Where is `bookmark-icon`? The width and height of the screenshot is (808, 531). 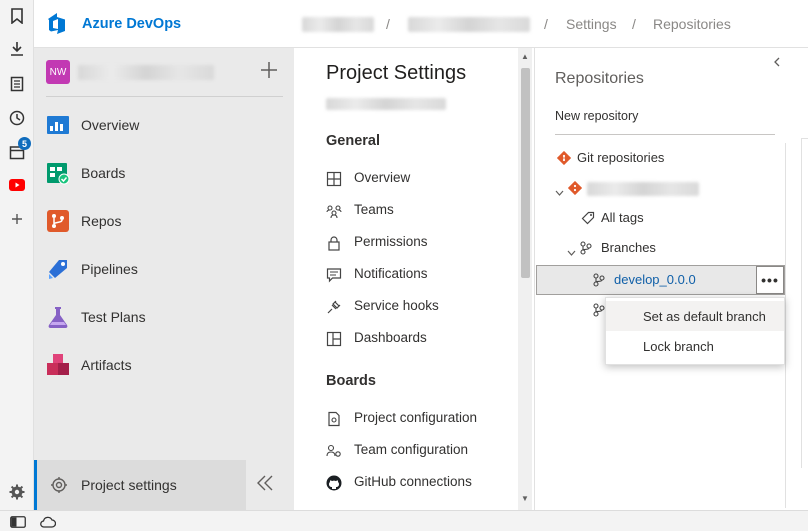 bookmark-icon is located at coordinates (17, 16).